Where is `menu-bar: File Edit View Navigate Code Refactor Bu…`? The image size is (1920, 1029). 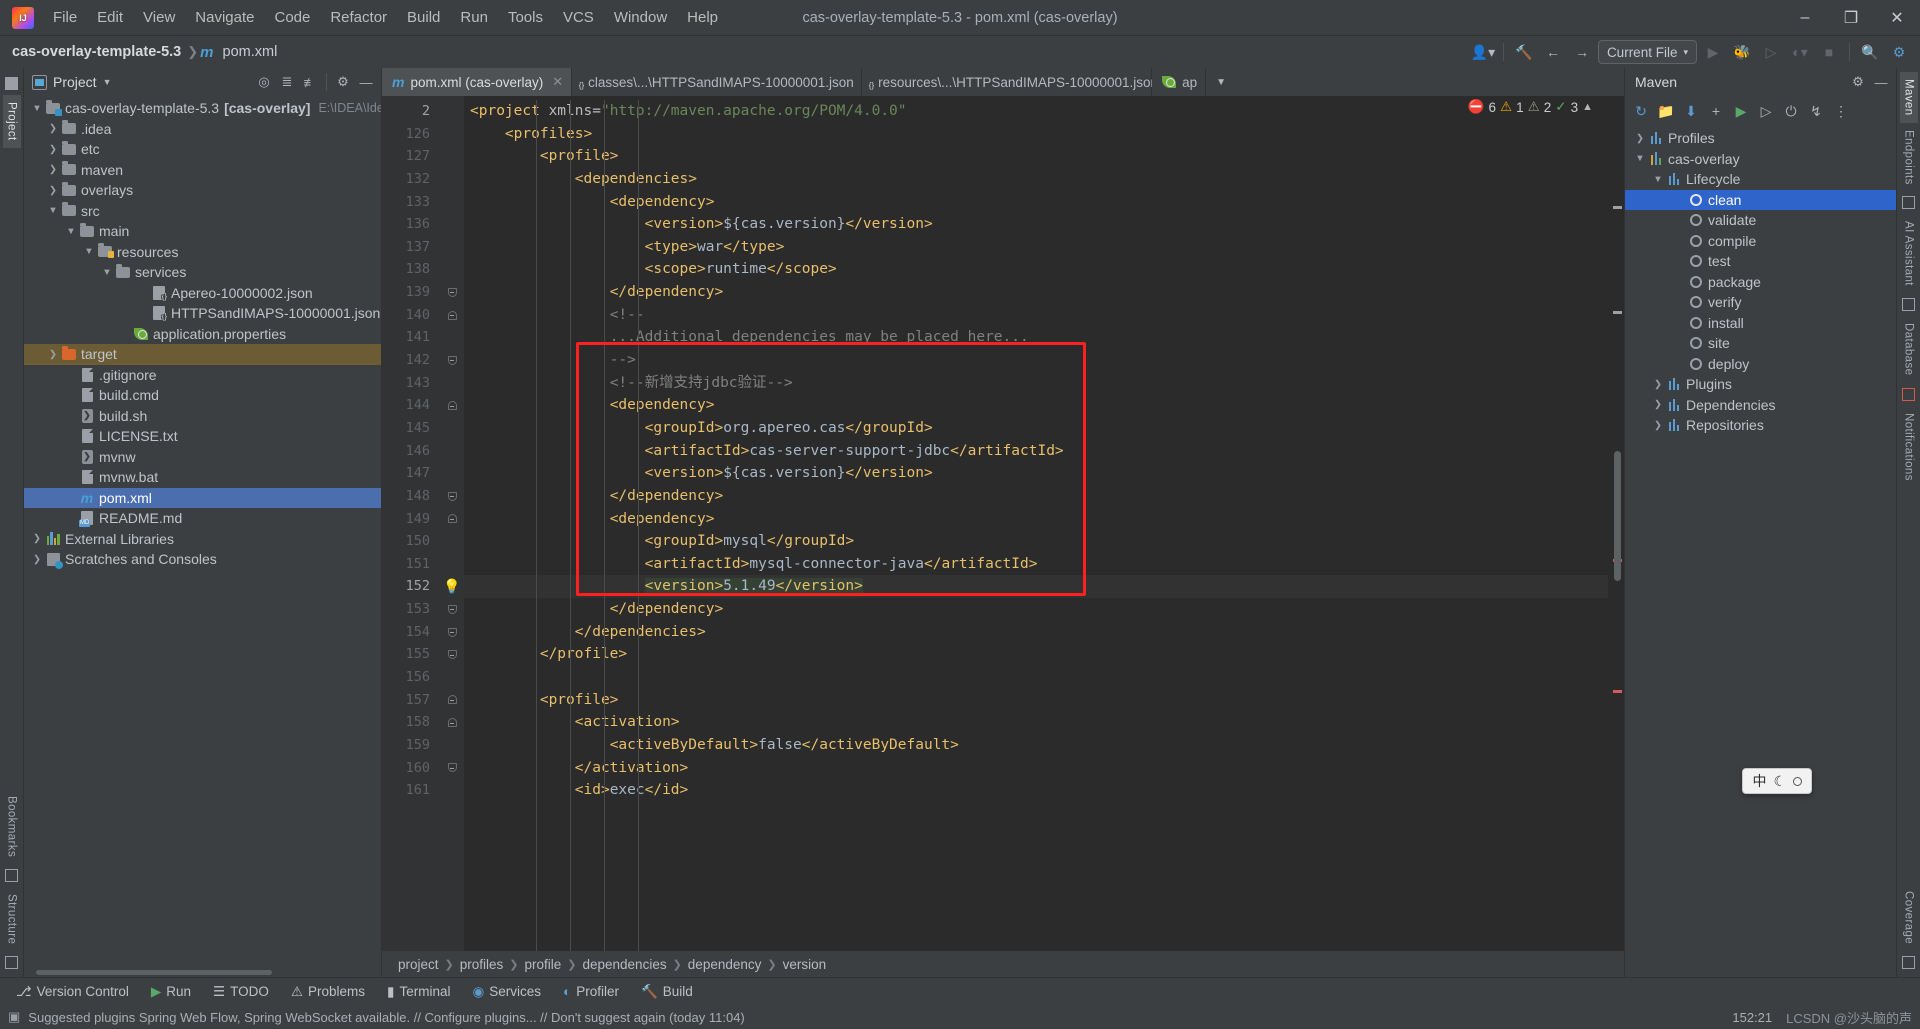
menu-bar: File Edit View Navigate Code Refactor Bu… is located at coordinates (385, 17).